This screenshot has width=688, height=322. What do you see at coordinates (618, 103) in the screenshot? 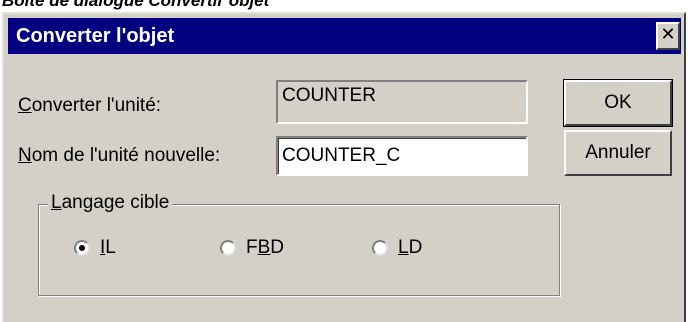
I see `ok-button: OK` at bounding box center [618, 103].